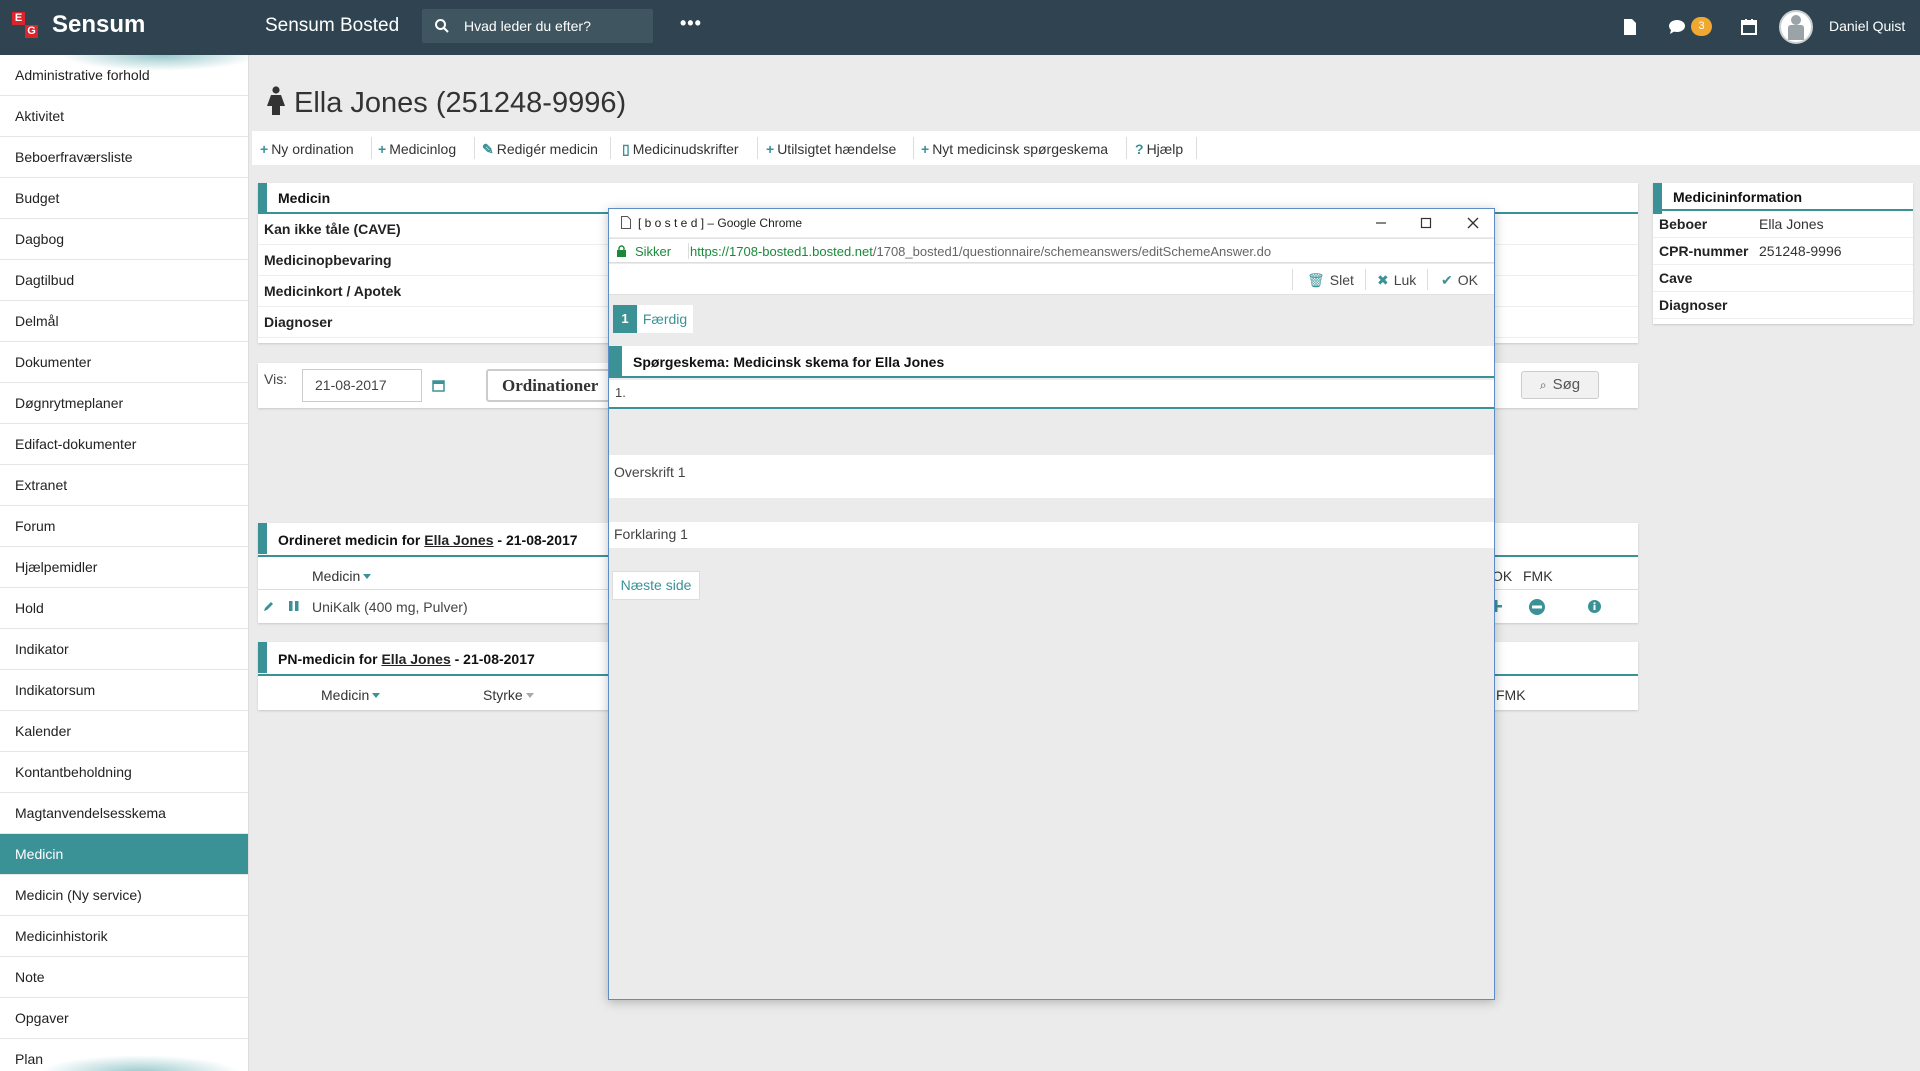 This screenshot has width=1920, height=1071. What do you see at coordinates (626, 222) in the screenshot?
I see `page-icon` at bounding box center [626, 222].